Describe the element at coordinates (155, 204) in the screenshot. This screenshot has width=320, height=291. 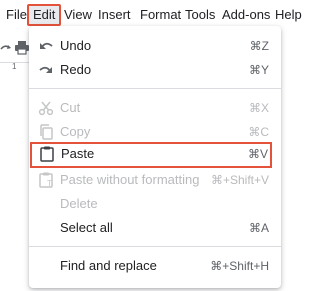
I see `menu-item-delete: Delete` at that location.